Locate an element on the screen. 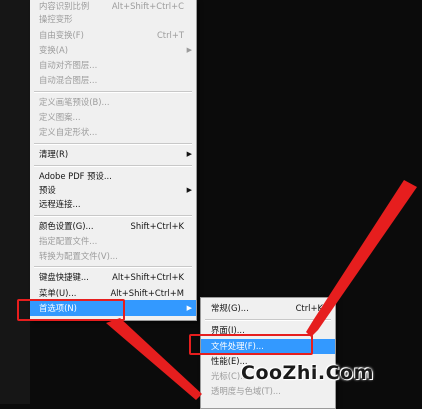 The image size is (422, 409). watermark-text: CooZhi.Com is located at coordinates (307, 373).